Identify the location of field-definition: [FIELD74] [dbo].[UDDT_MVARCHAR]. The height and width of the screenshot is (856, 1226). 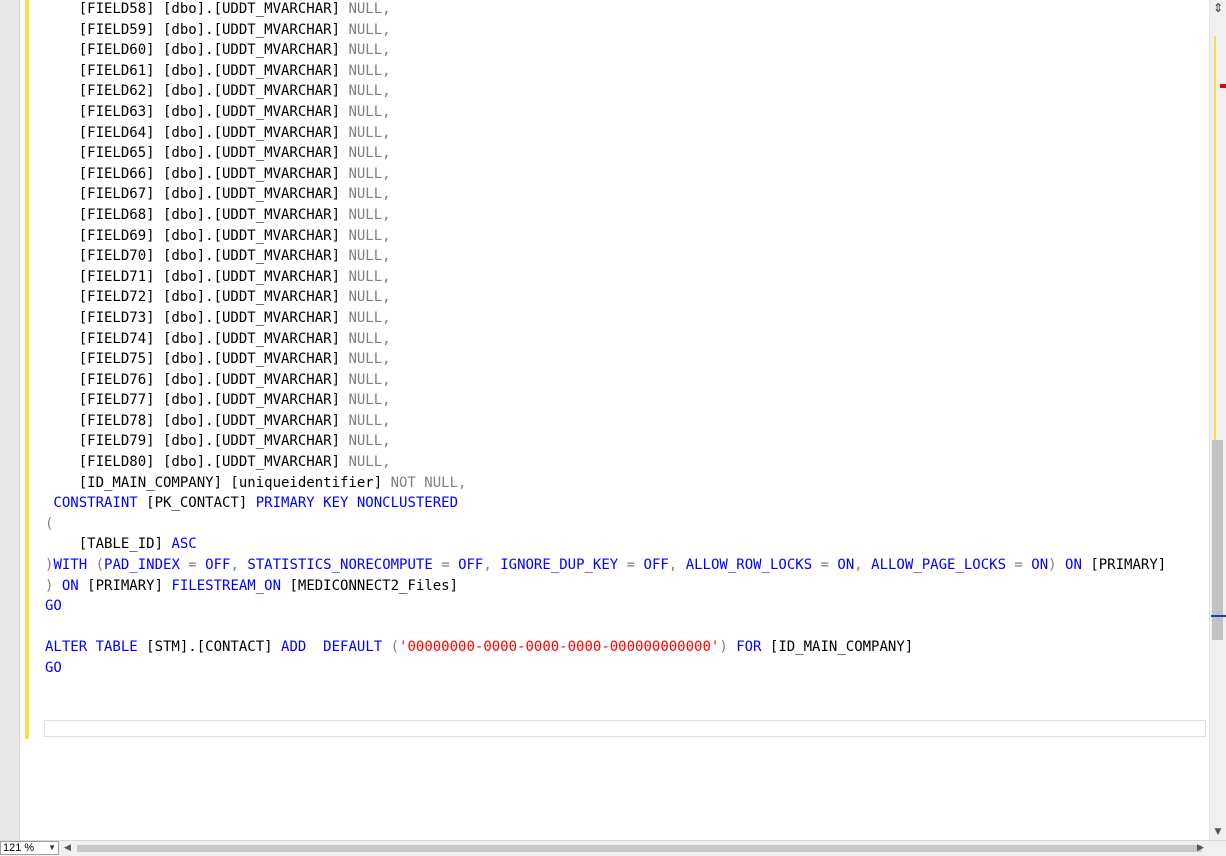
(197, 338).